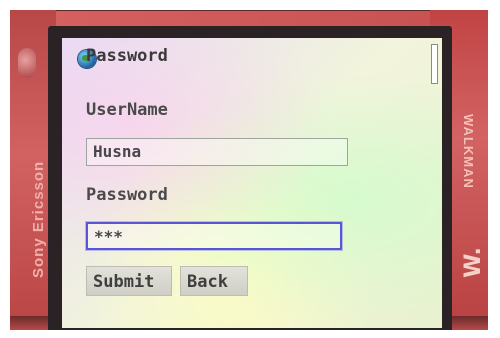 This screenshot has width=500, height=338. Describe the element at coordinates (27, 63) in the screenshot. I see `phone-speaker` at that location.